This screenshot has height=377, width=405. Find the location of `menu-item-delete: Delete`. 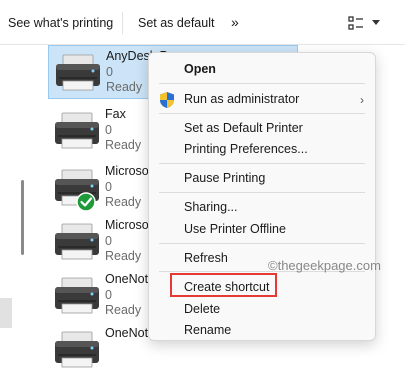

menu-item-delete: Delete is located at coordinates (202, 309).